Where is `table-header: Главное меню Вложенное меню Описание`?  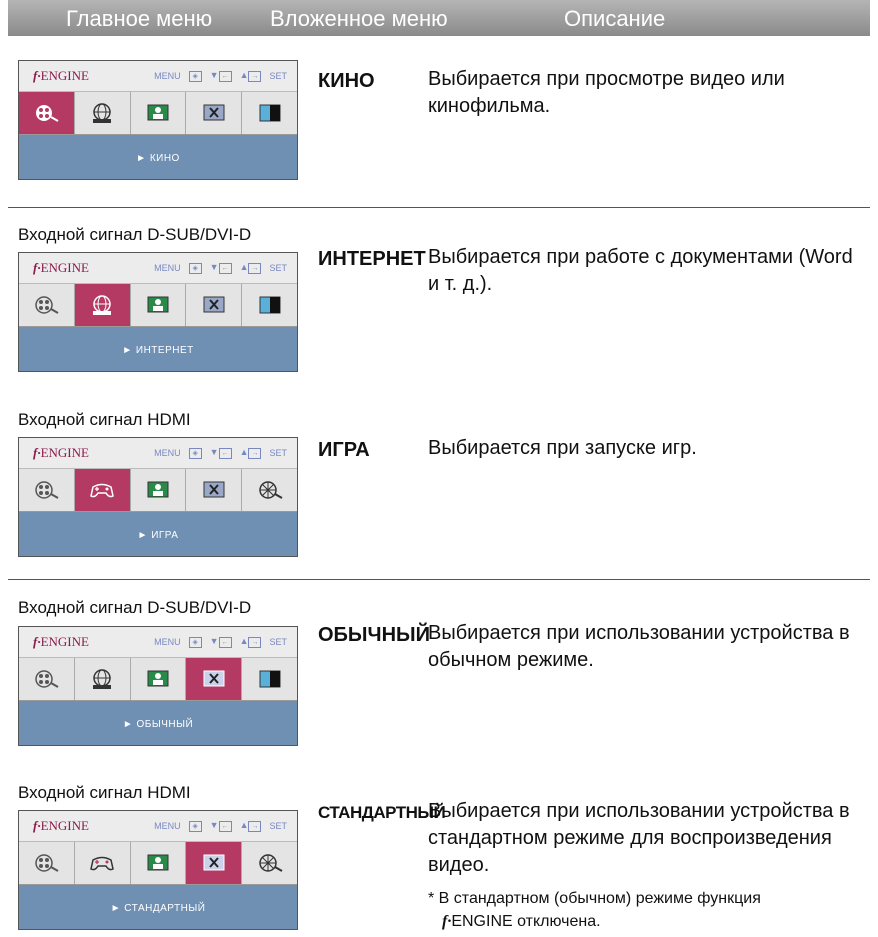
table-header: Главное меню Вложенное меню Описание is located at coordinates (439, 18).